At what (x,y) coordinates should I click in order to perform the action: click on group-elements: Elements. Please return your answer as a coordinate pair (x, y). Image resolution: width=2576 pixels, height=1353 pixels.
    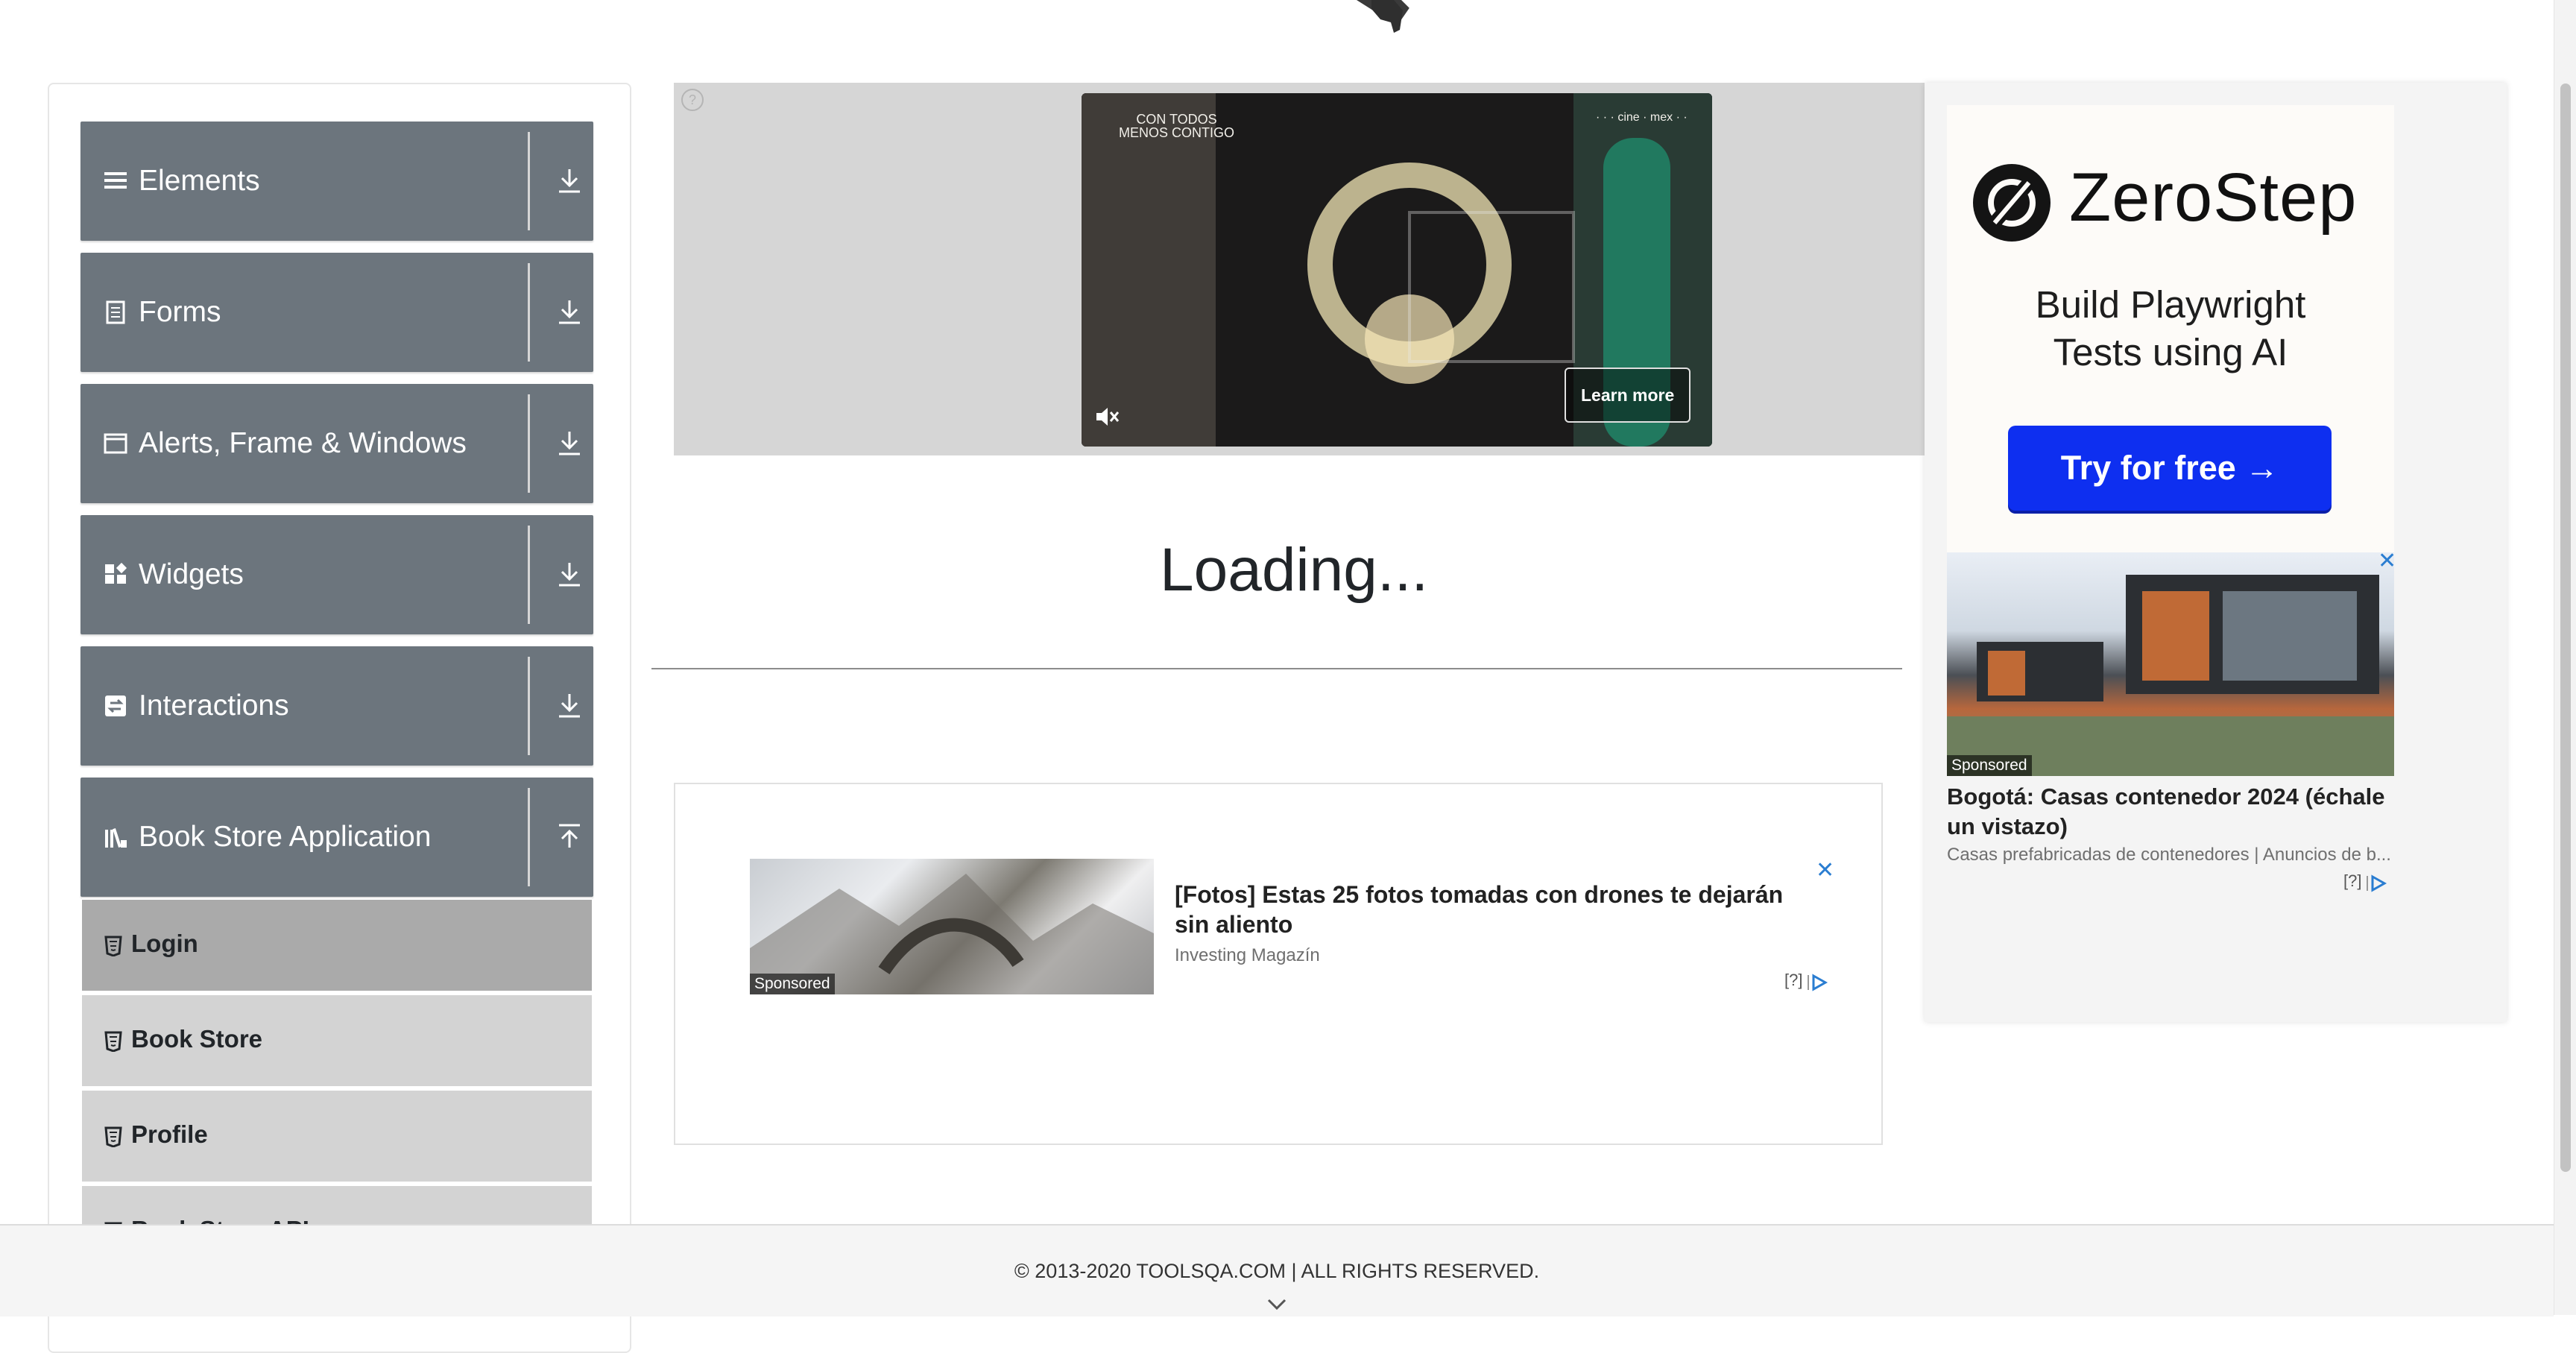
    Looking at the image, I should click on (336, 182).